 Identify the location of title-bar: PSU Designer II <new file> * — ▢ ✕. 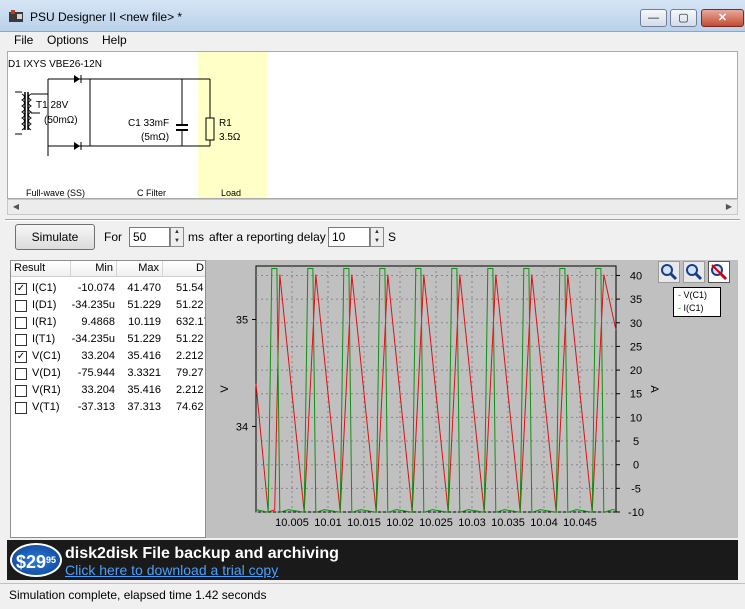
(372, 16).